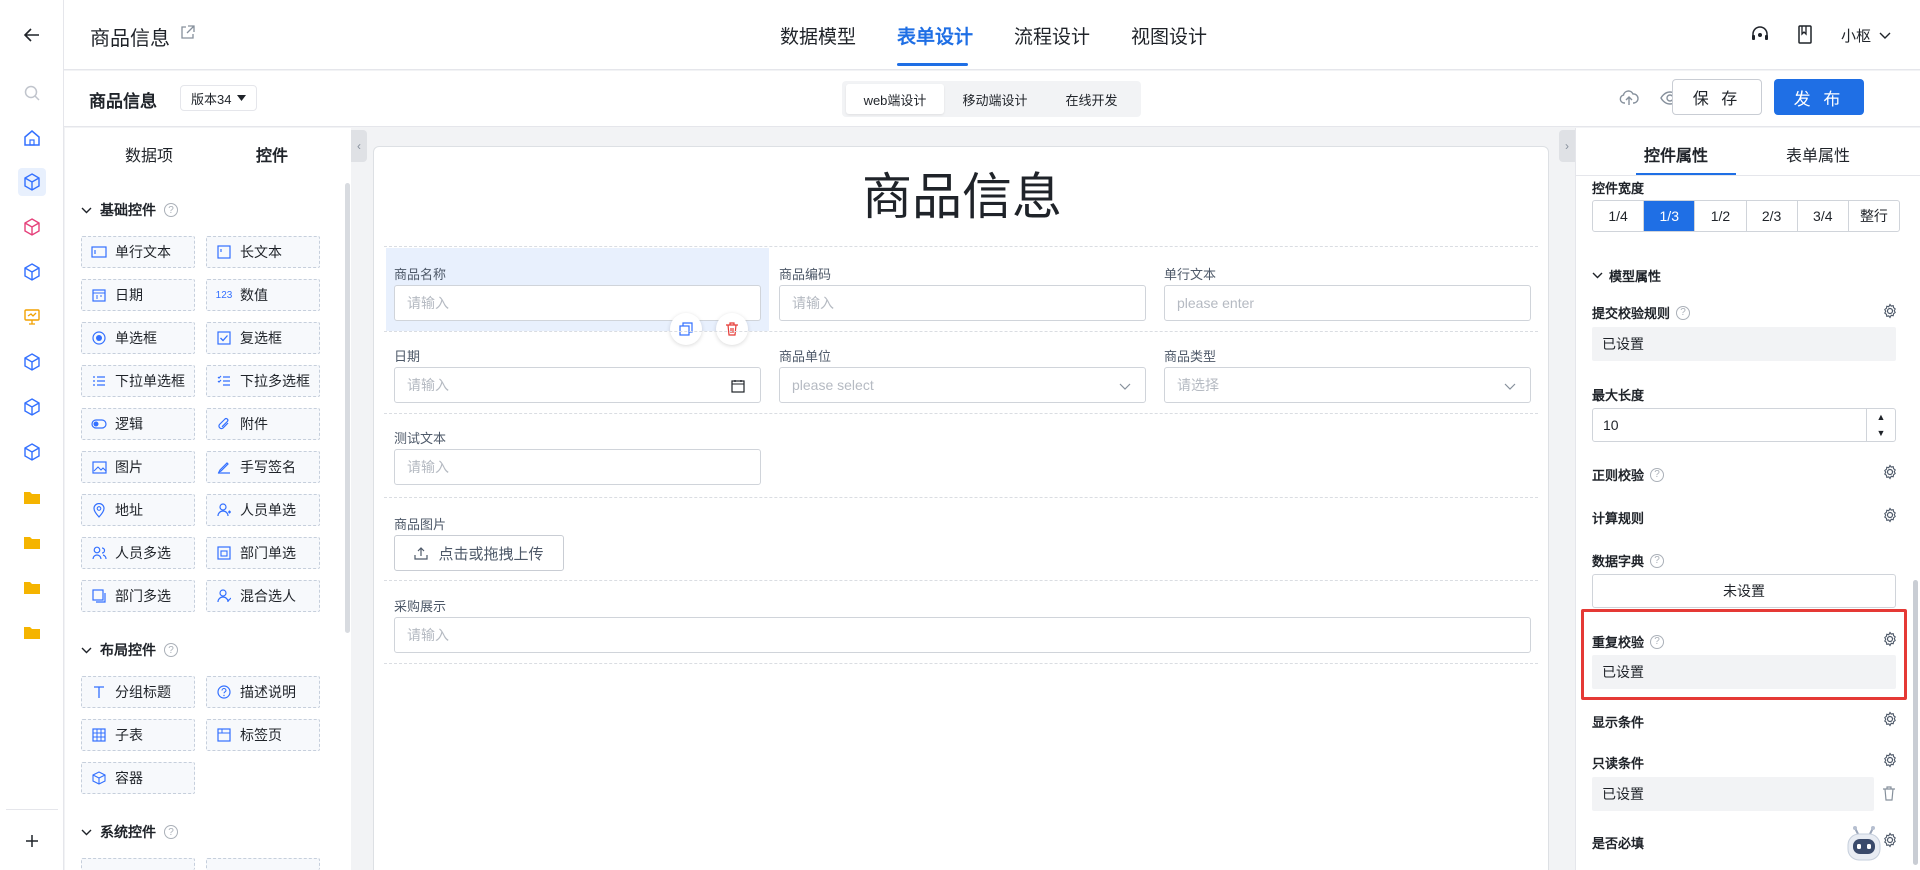  What do you see at coordinates (263, 381) in the screenshot?
I see `control-dropdown-multi: 下拉多选框` at bounding box center [263, 381].